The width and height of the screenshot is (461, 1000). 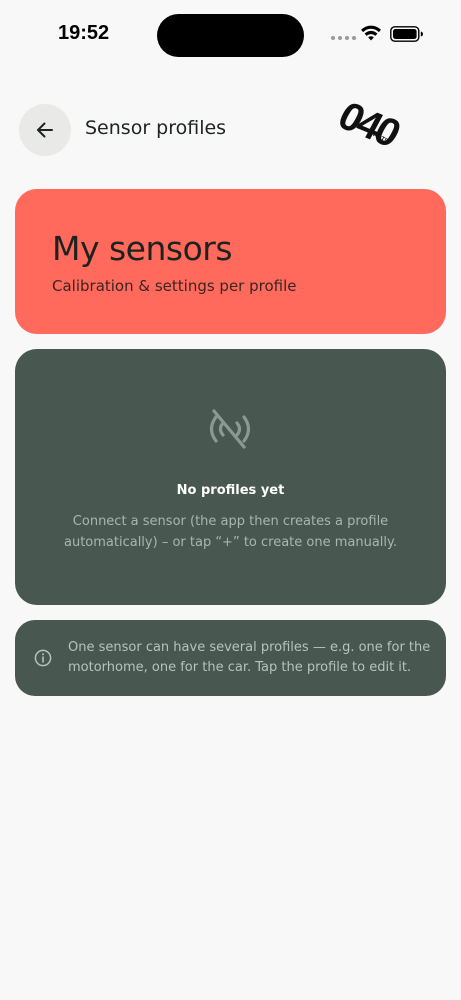 I want to click on wifi-icon, so click(x=371, y=33).